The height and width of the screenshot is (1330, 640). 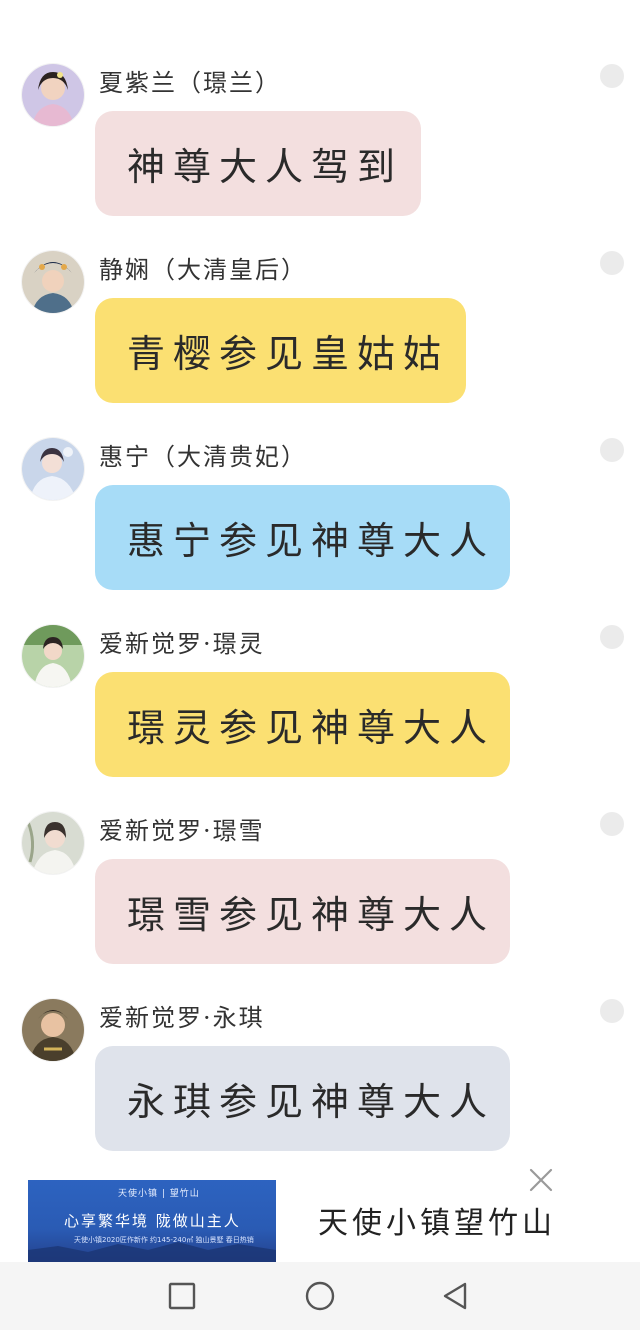 I want to click on message-text: 惠宁参见神尊大人, so click(x=311, y=541).